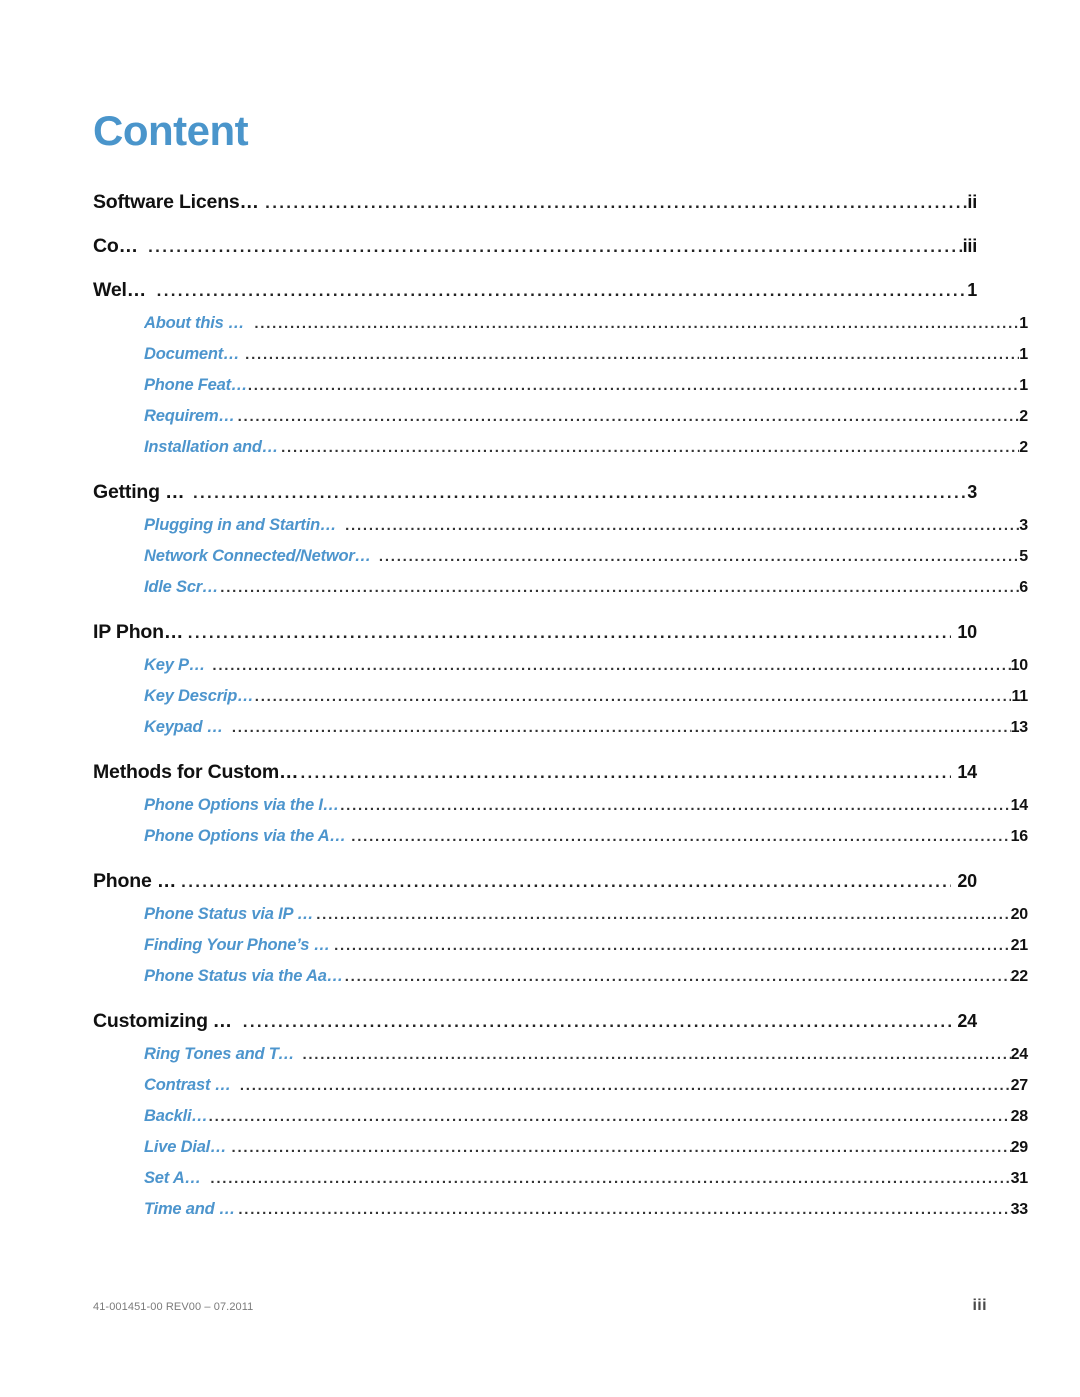 The height and width of the screenshot is (1397, 1080). I want to click on toc-entry-level2: Phone Options via the IP Phone UI 14, so click(586, 805).